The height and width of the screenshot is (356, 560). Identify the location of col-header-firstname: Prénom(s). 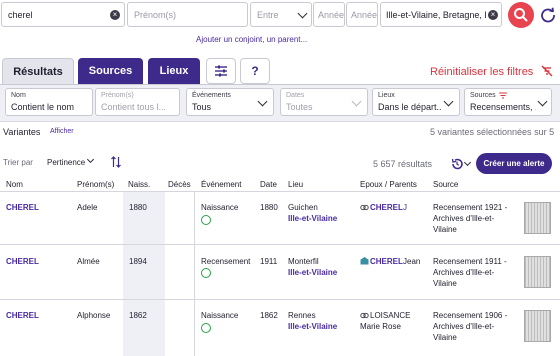
(95, 184).